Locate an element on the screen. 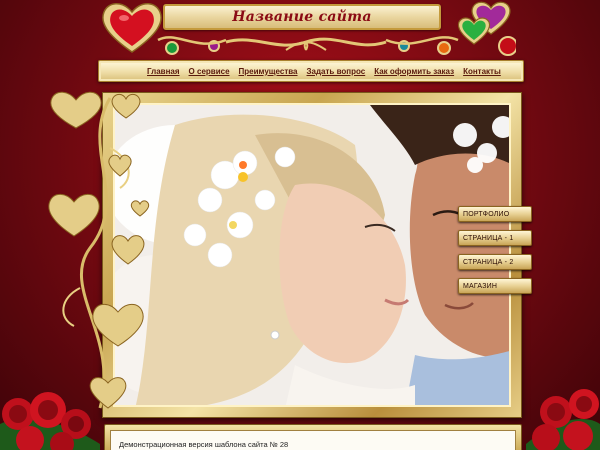 Image resolution: width=600 pixels, height=450 pixels. green-jewel-icon is located at coordinates (172, 48).